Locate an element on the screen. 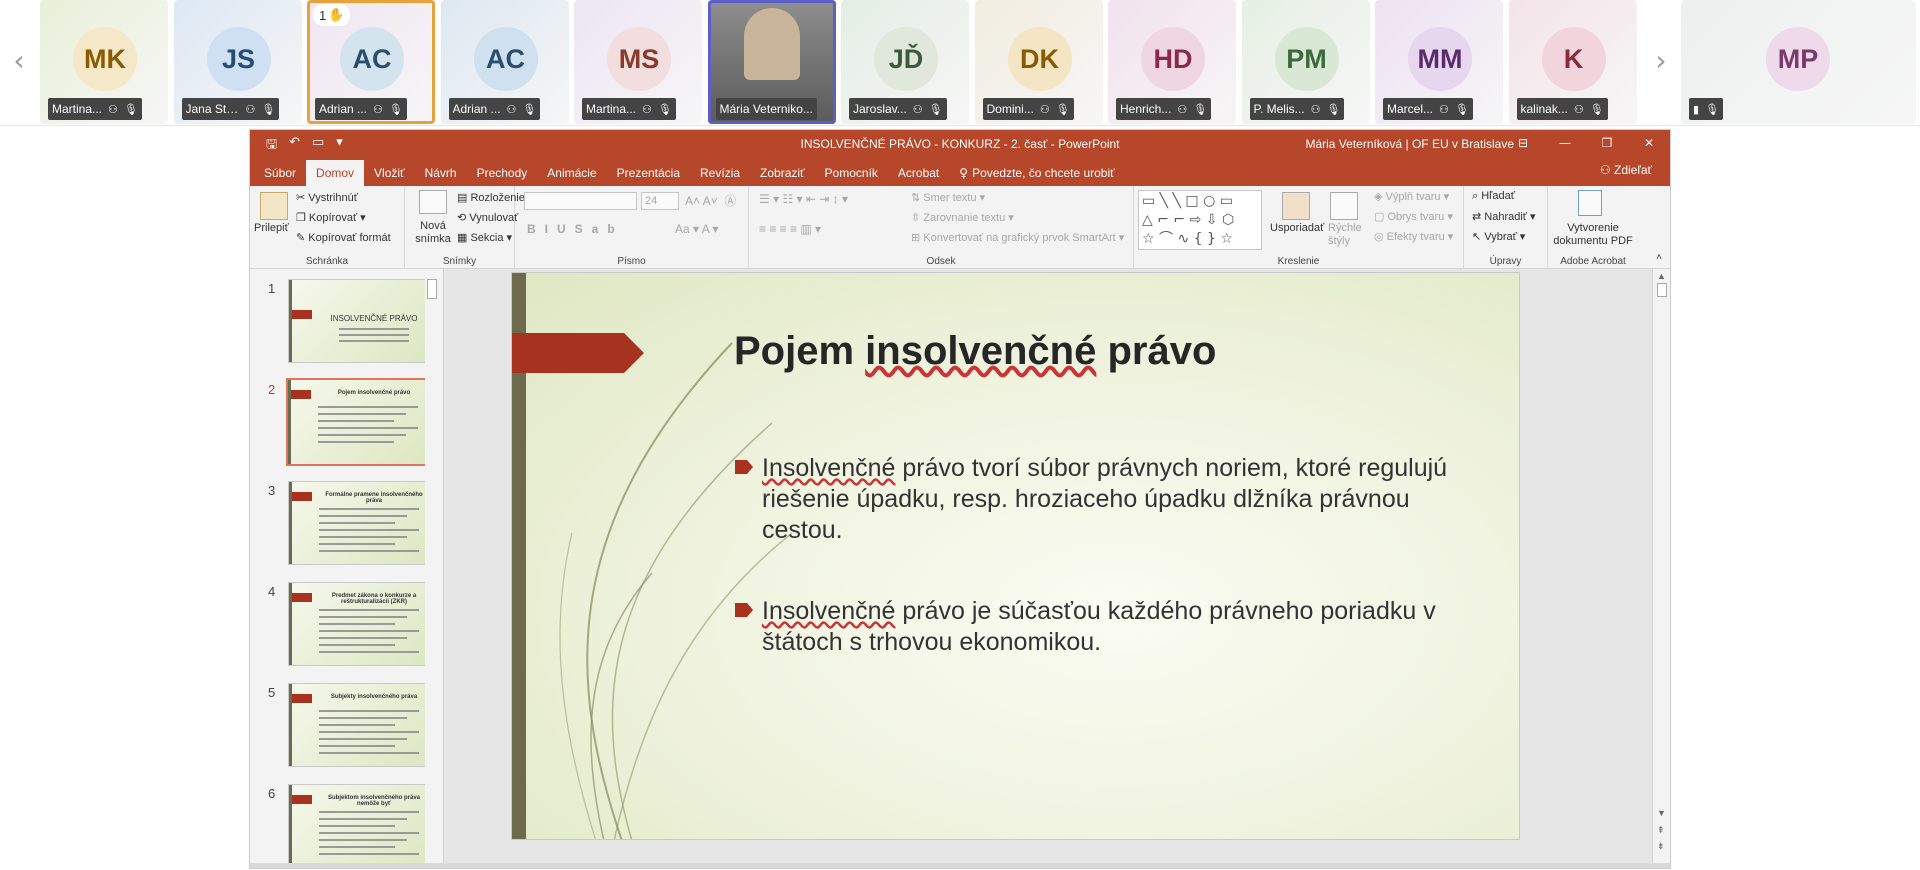 This screenshot has width=1920, height=870. mic-muted-icon: 🎙 is located at coordinates (1461, 109).